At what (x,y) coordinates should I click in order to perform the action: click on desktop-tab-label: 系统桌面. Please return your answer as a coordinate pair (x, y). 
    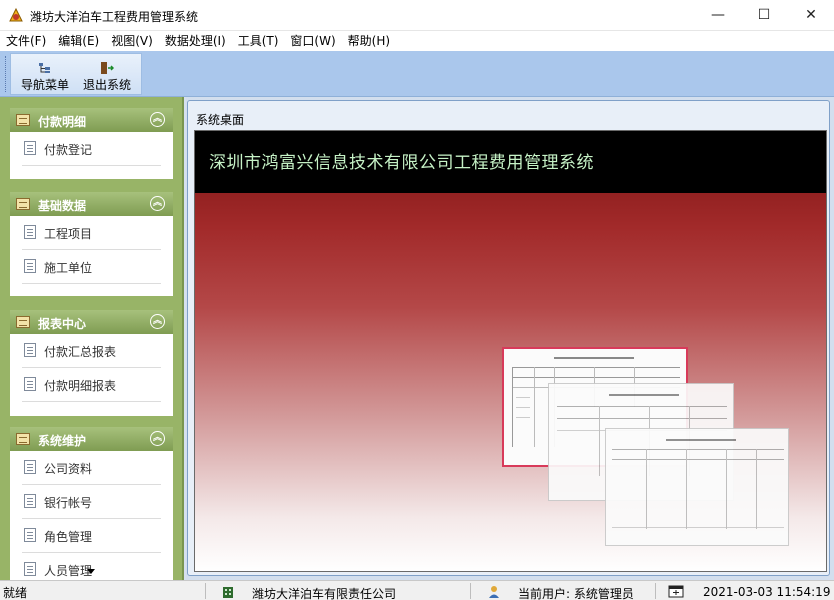
    Looking at the image, I should click on (220, 119).